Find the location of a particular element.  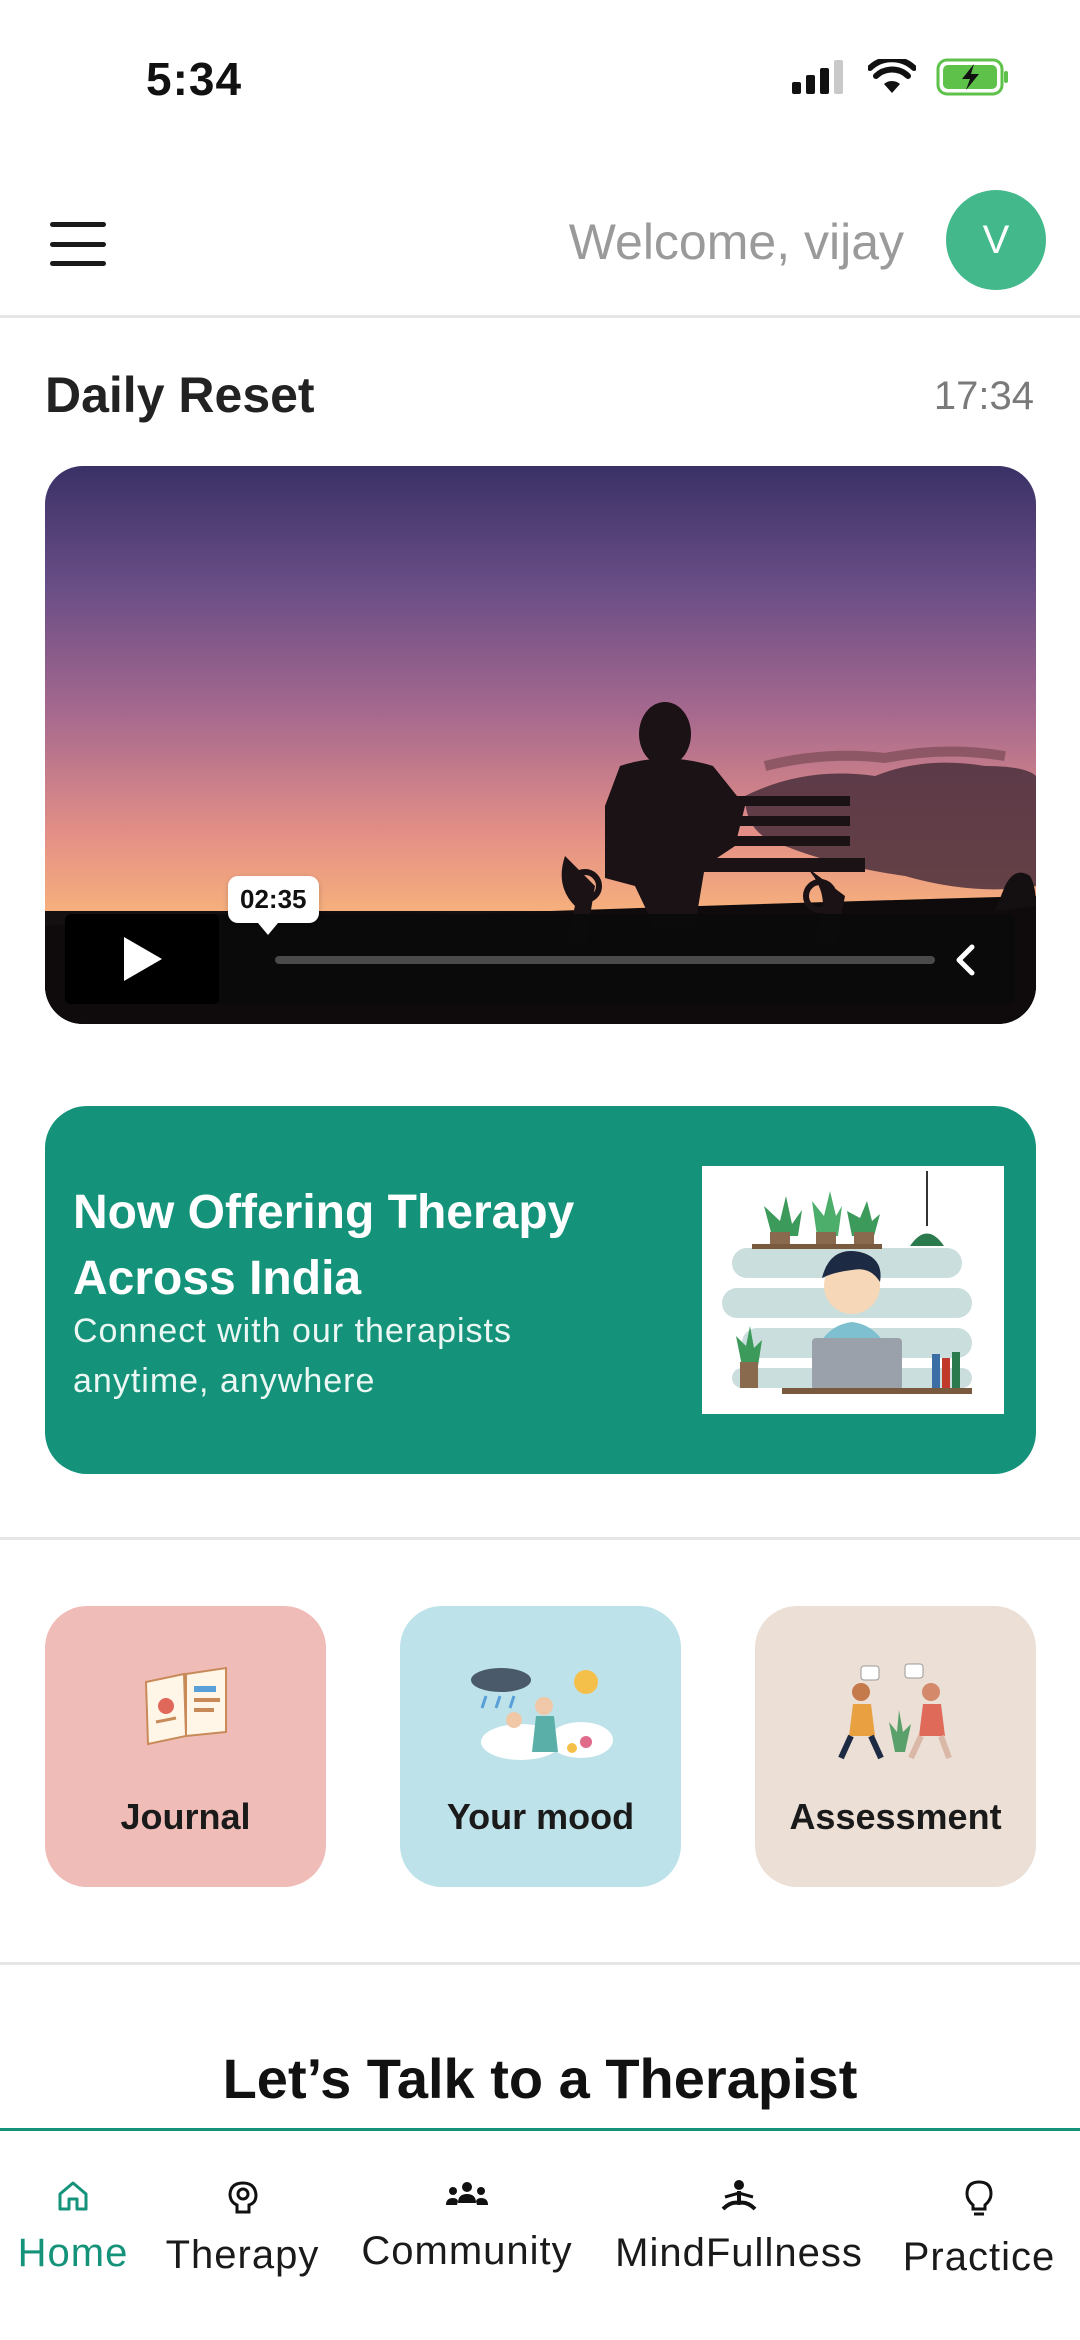

status-bar: 5:34 is located at coordinates (540, 75).